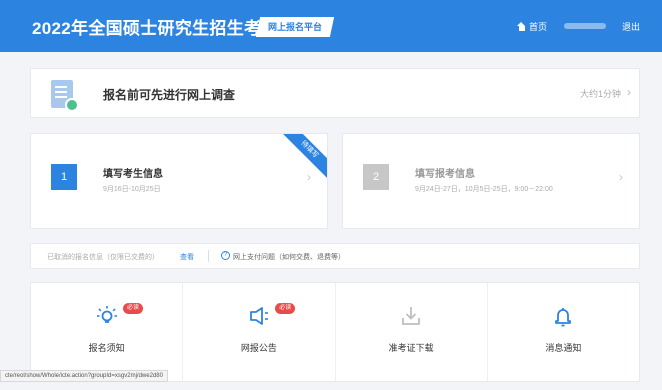 This screenshot has width=662, height=390. I want to click on platform-badge: 网上报名平台, so click(295, 27).